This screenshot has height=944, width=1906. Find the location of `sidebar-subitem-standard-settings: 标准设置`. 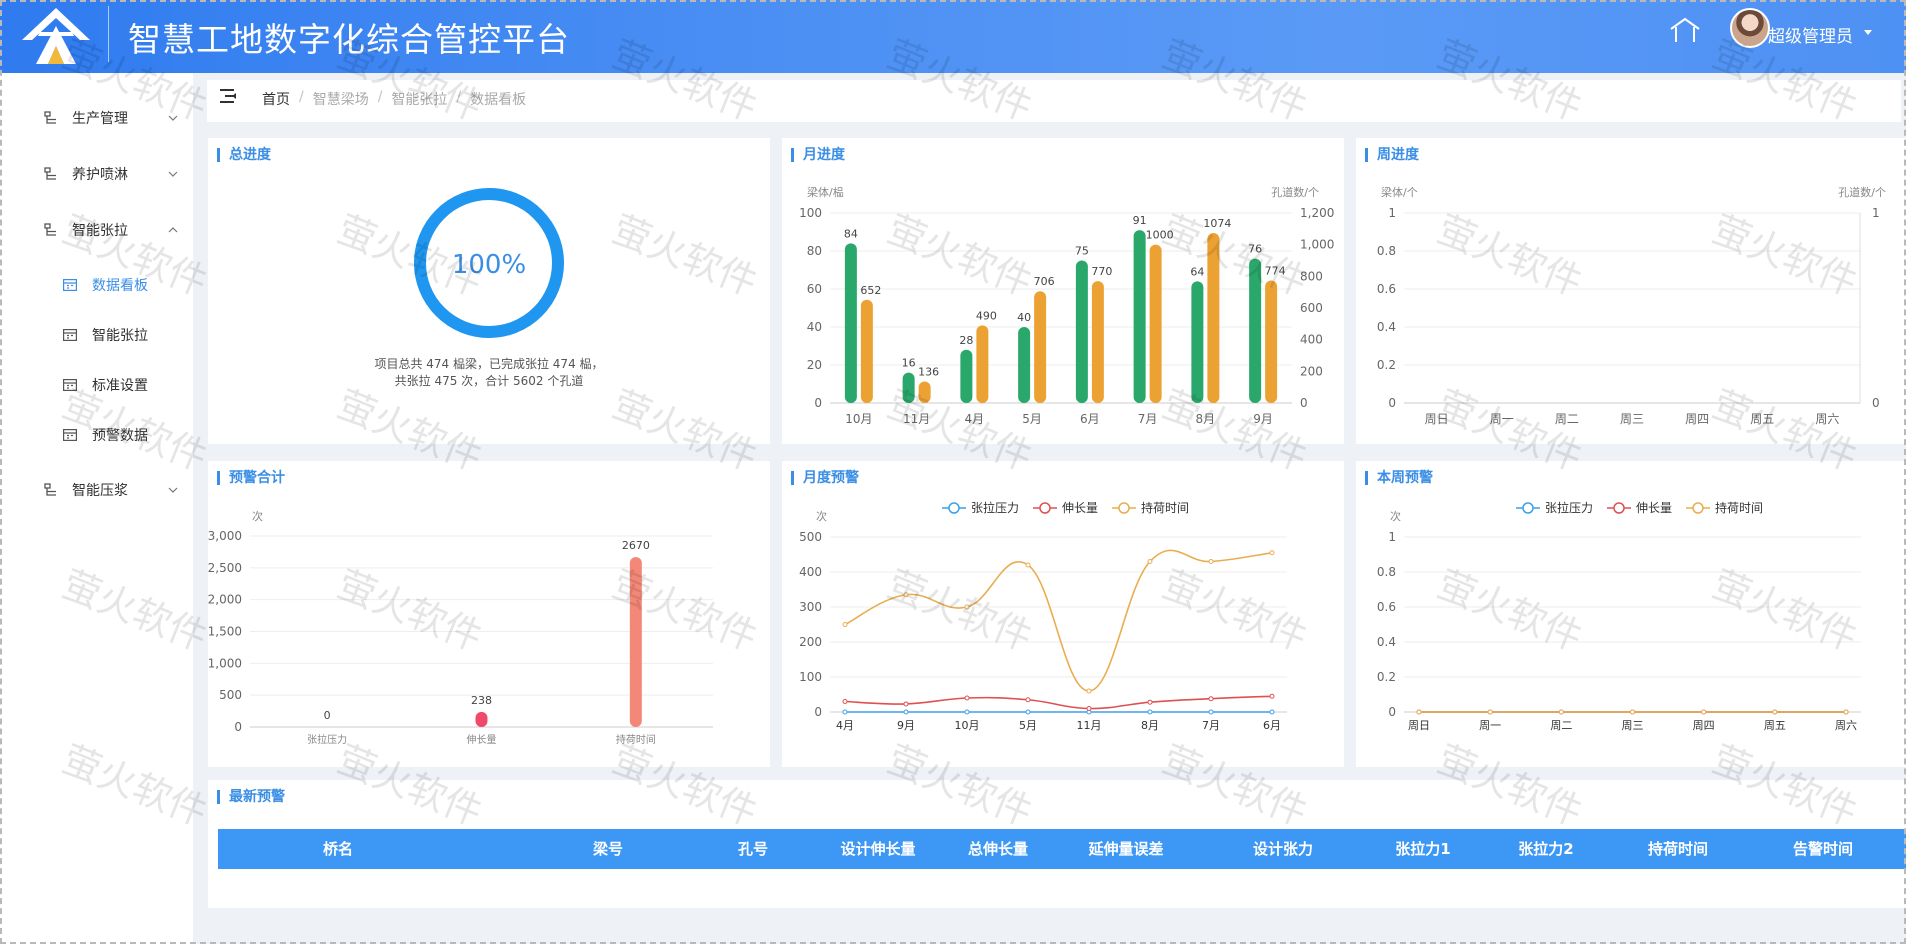

sidebar-subitem-standard-settings: 标准设置 is located at coordinates (96, 385).